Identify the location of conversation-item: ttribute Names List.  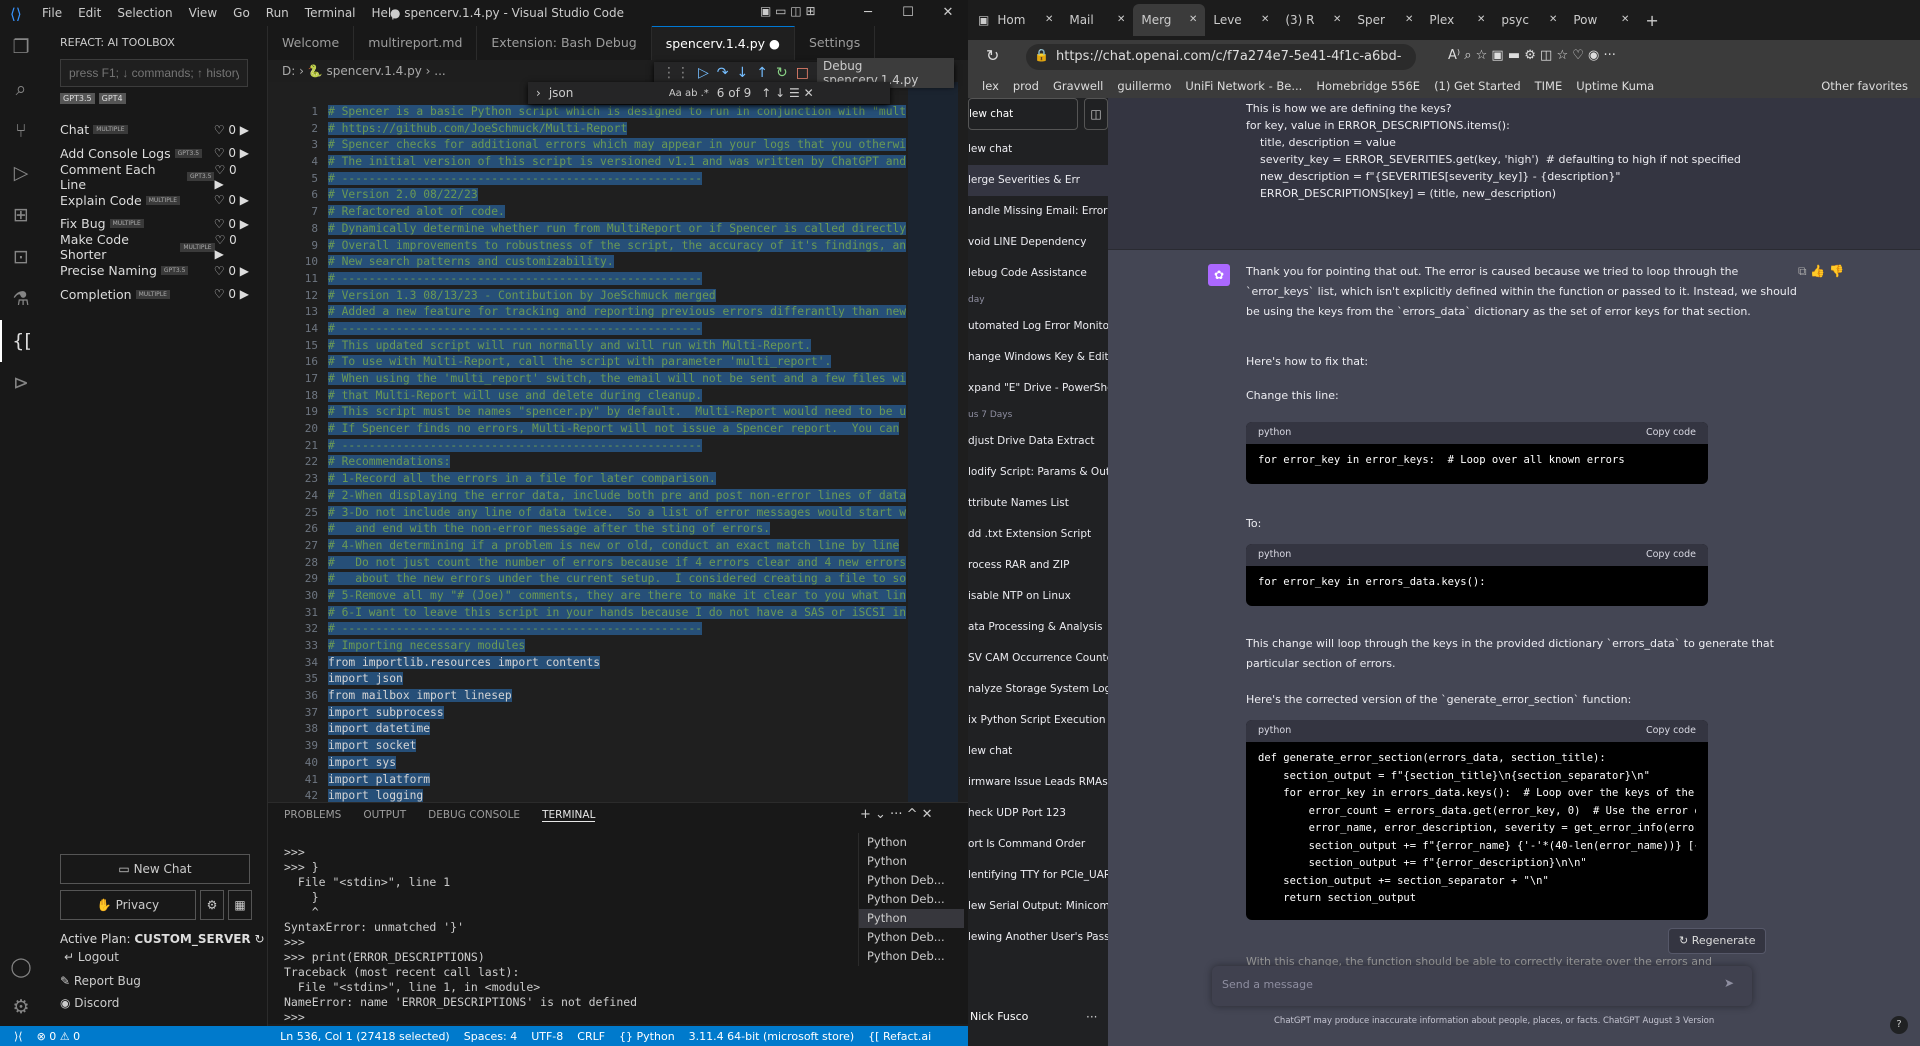
(1038, 503).